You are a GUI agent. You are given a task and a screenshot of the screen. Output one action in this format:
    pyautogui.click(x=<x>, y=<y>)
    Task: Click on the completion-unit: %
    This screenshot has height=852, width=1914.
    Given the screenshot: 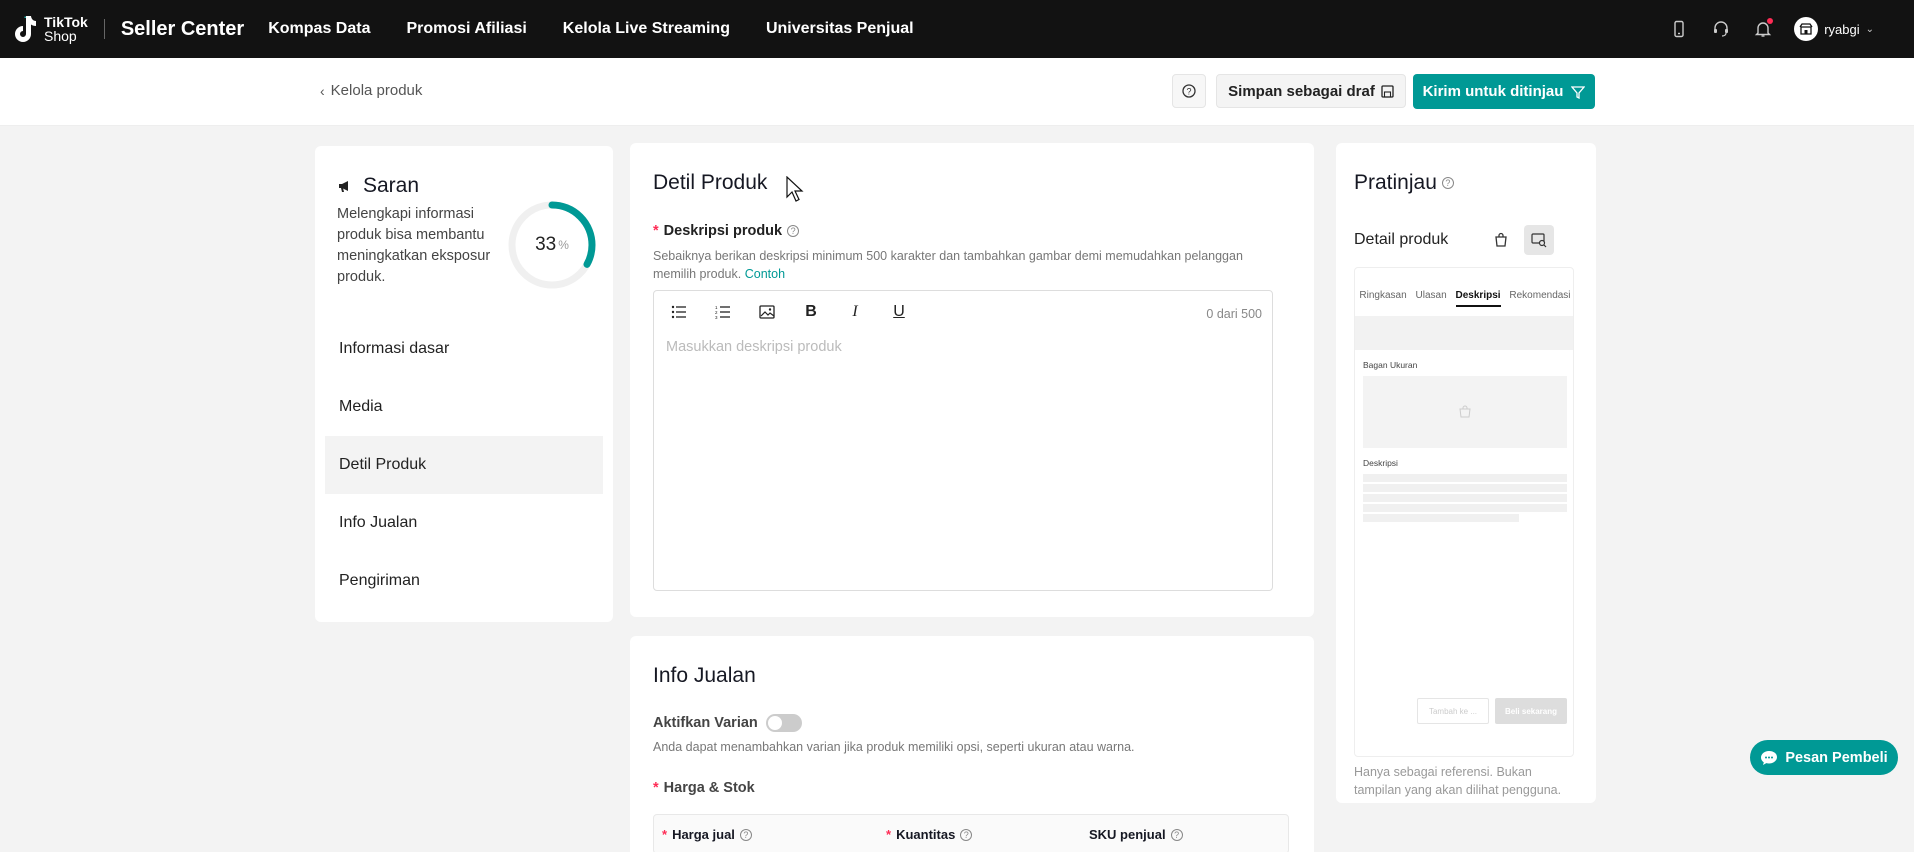 What is the action you would take?
    pyautogui.click(x=563, y=245)
    